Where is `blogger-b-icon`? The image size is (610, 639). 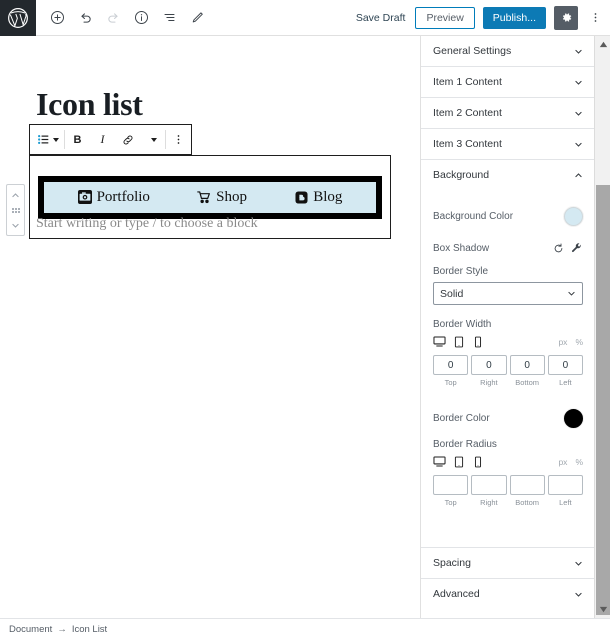 blogger-b-icon is located at coordinates (301, 197).